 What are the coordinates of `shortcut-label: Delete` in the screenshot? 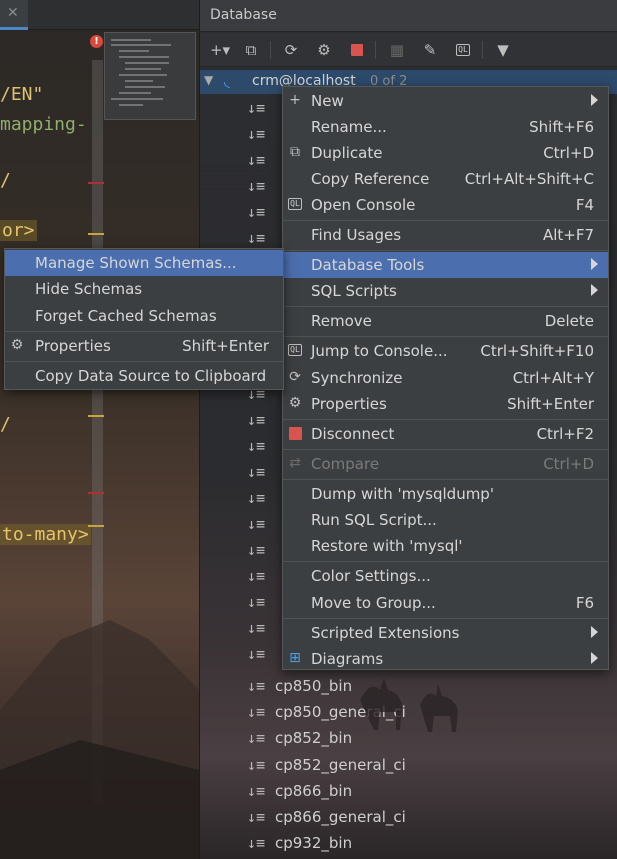 It's located at (569, 321).